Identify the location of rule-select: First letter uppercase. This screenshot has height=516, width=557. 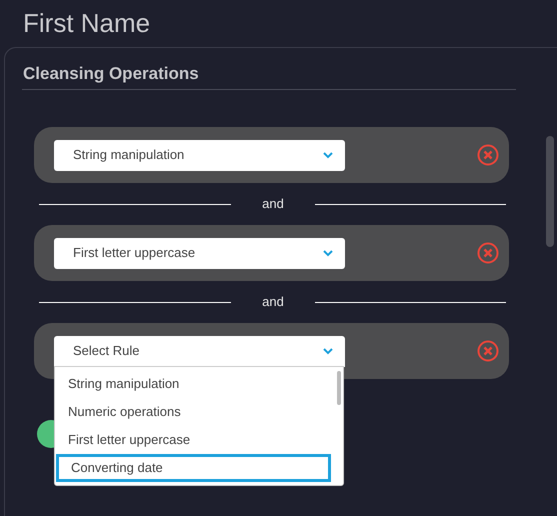
(199, 253).